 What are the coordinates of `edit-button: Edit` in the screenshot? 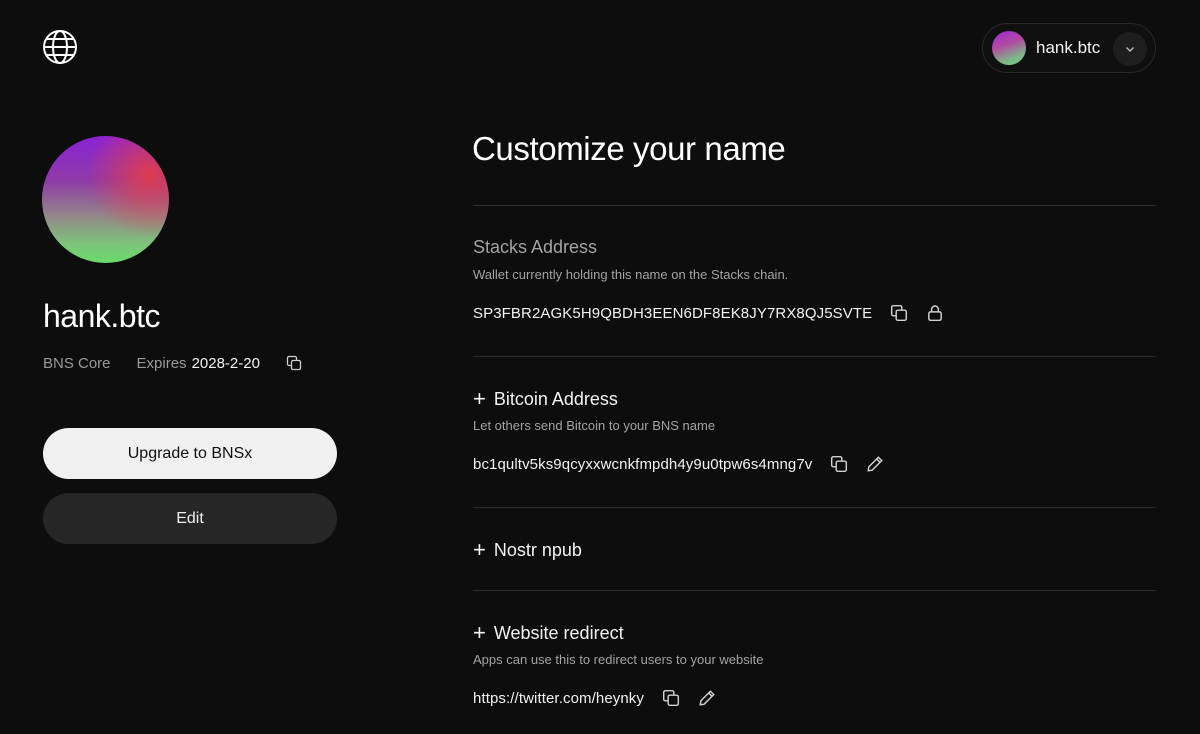 It's located at (190, 518).